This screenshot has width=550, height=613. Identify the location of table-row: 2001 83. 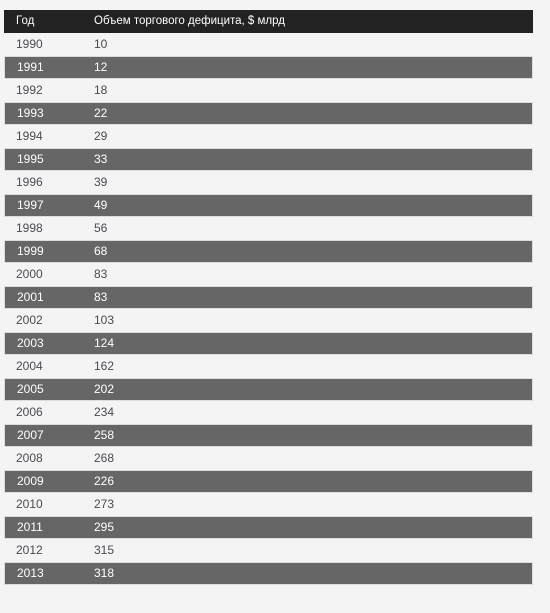
(268, 297).